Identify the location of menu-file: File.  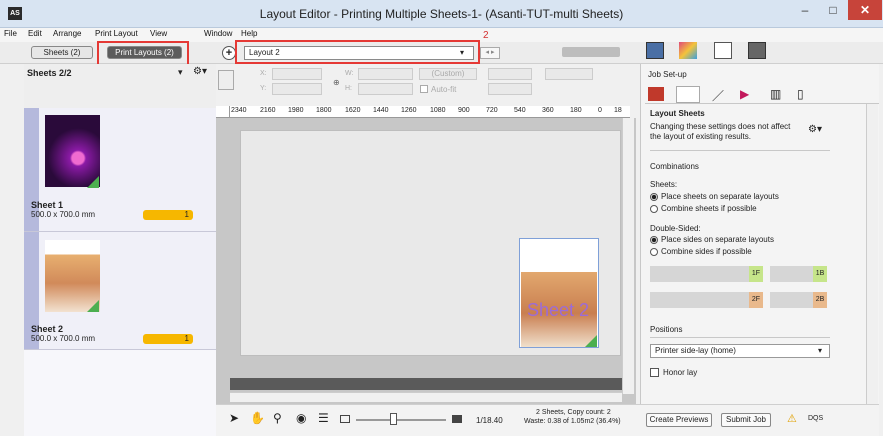
(10, 33).